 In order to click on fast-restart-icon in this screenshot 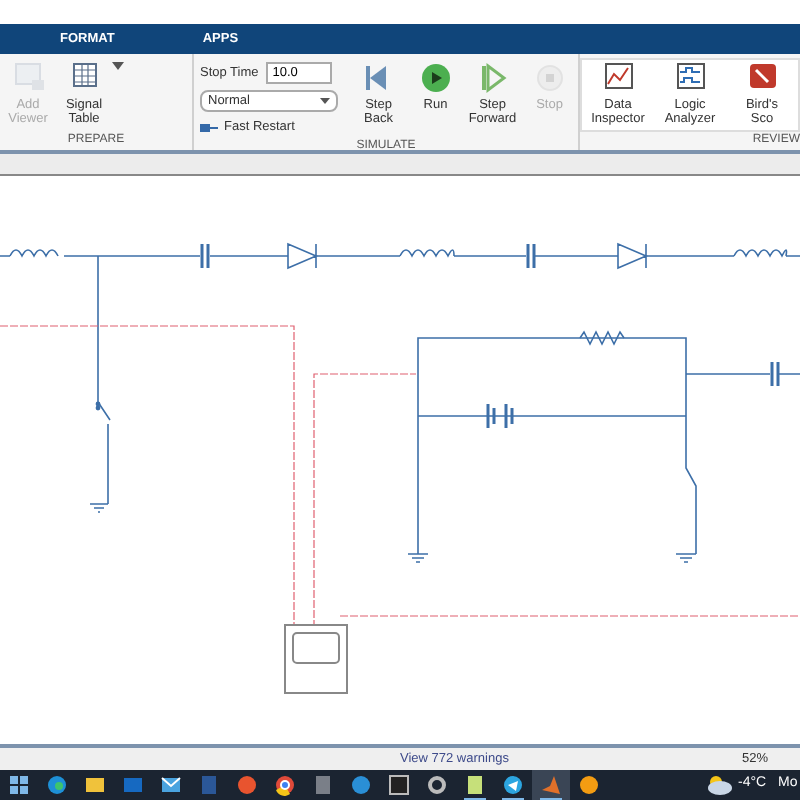, I will do `click(209, 127)`.